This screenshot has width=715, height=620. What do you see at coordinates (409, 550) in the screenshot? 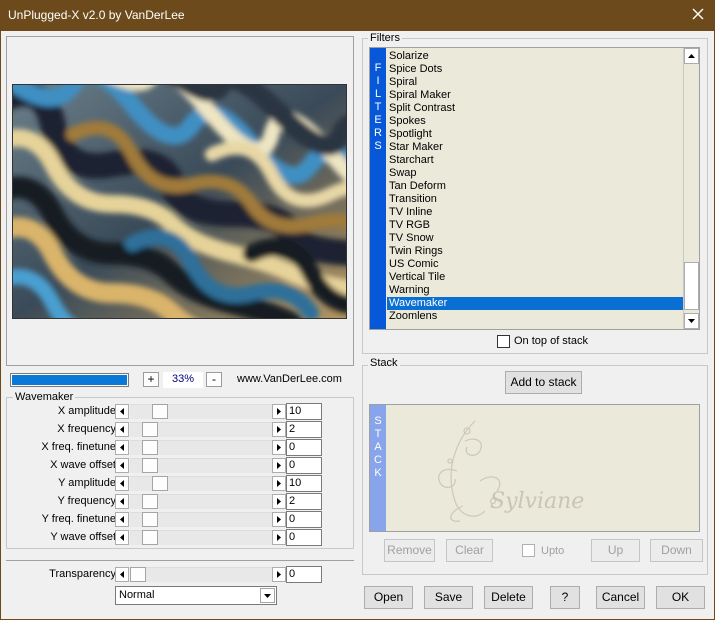
I see `remove-button: Remove` at bounding box center [409, 550].